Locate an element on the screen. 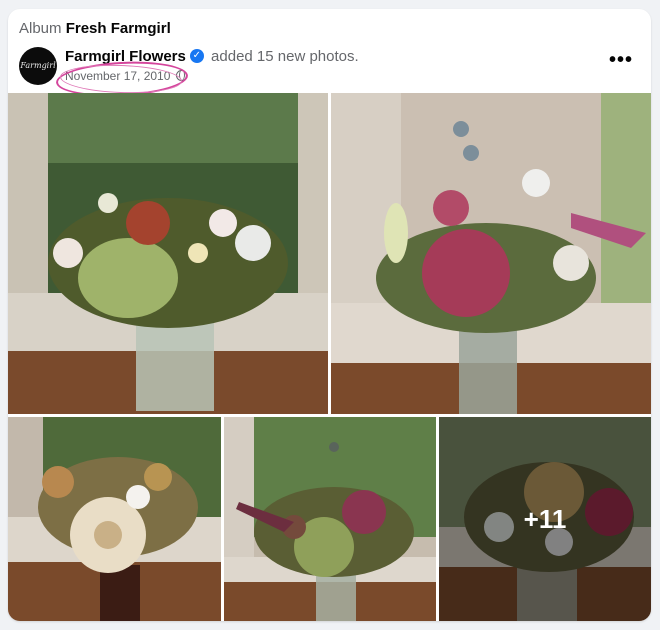 The height and width of the screenshot is (630, 660). verified-badge-icon: ✓ is located at coordinates (196, 56).